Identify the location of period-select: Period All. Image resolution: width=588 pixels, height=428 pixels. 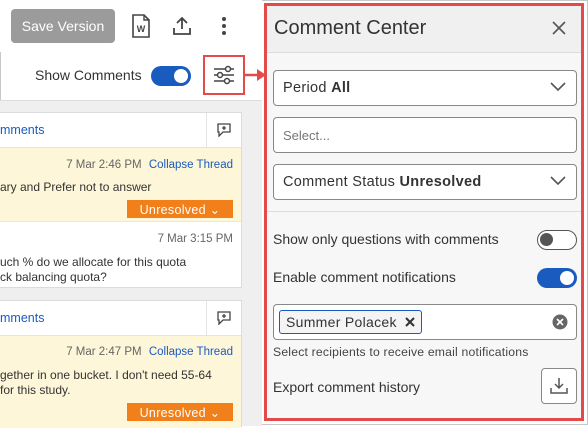
(425, 88).